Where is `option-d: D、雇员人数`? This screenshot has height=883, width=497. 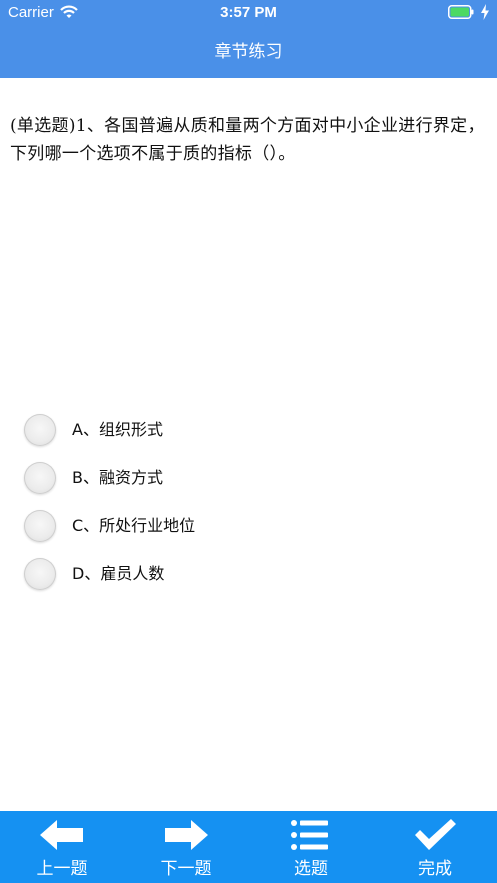 option-d: D、雇员人数 is located at coordinates (174, 574).